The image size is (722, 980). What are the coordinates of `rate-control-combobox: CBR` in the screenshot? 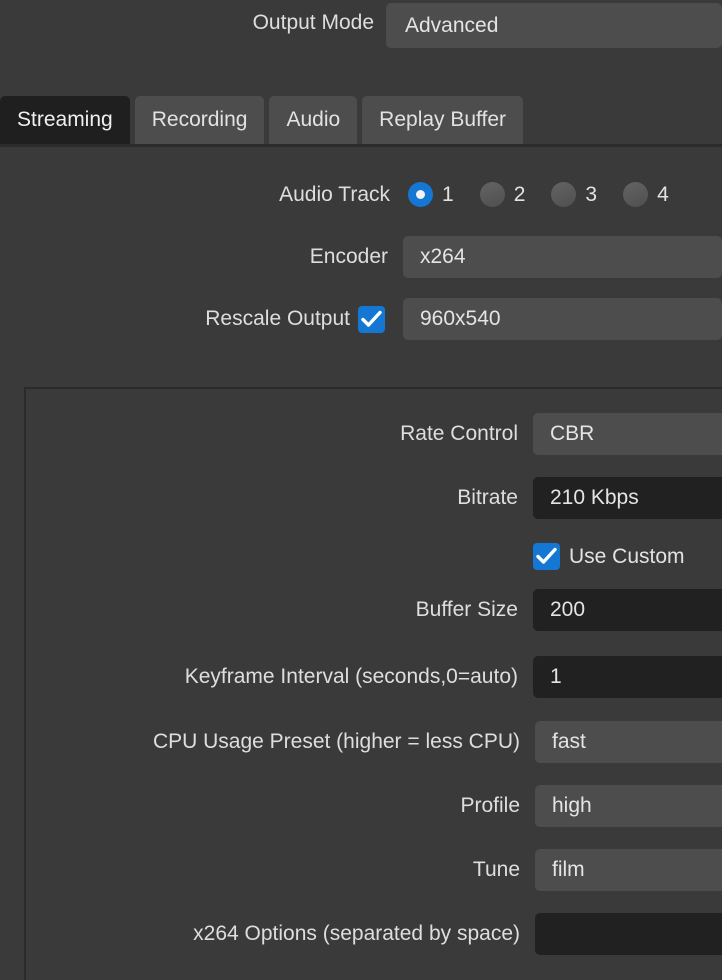 It's located at (627, 434).